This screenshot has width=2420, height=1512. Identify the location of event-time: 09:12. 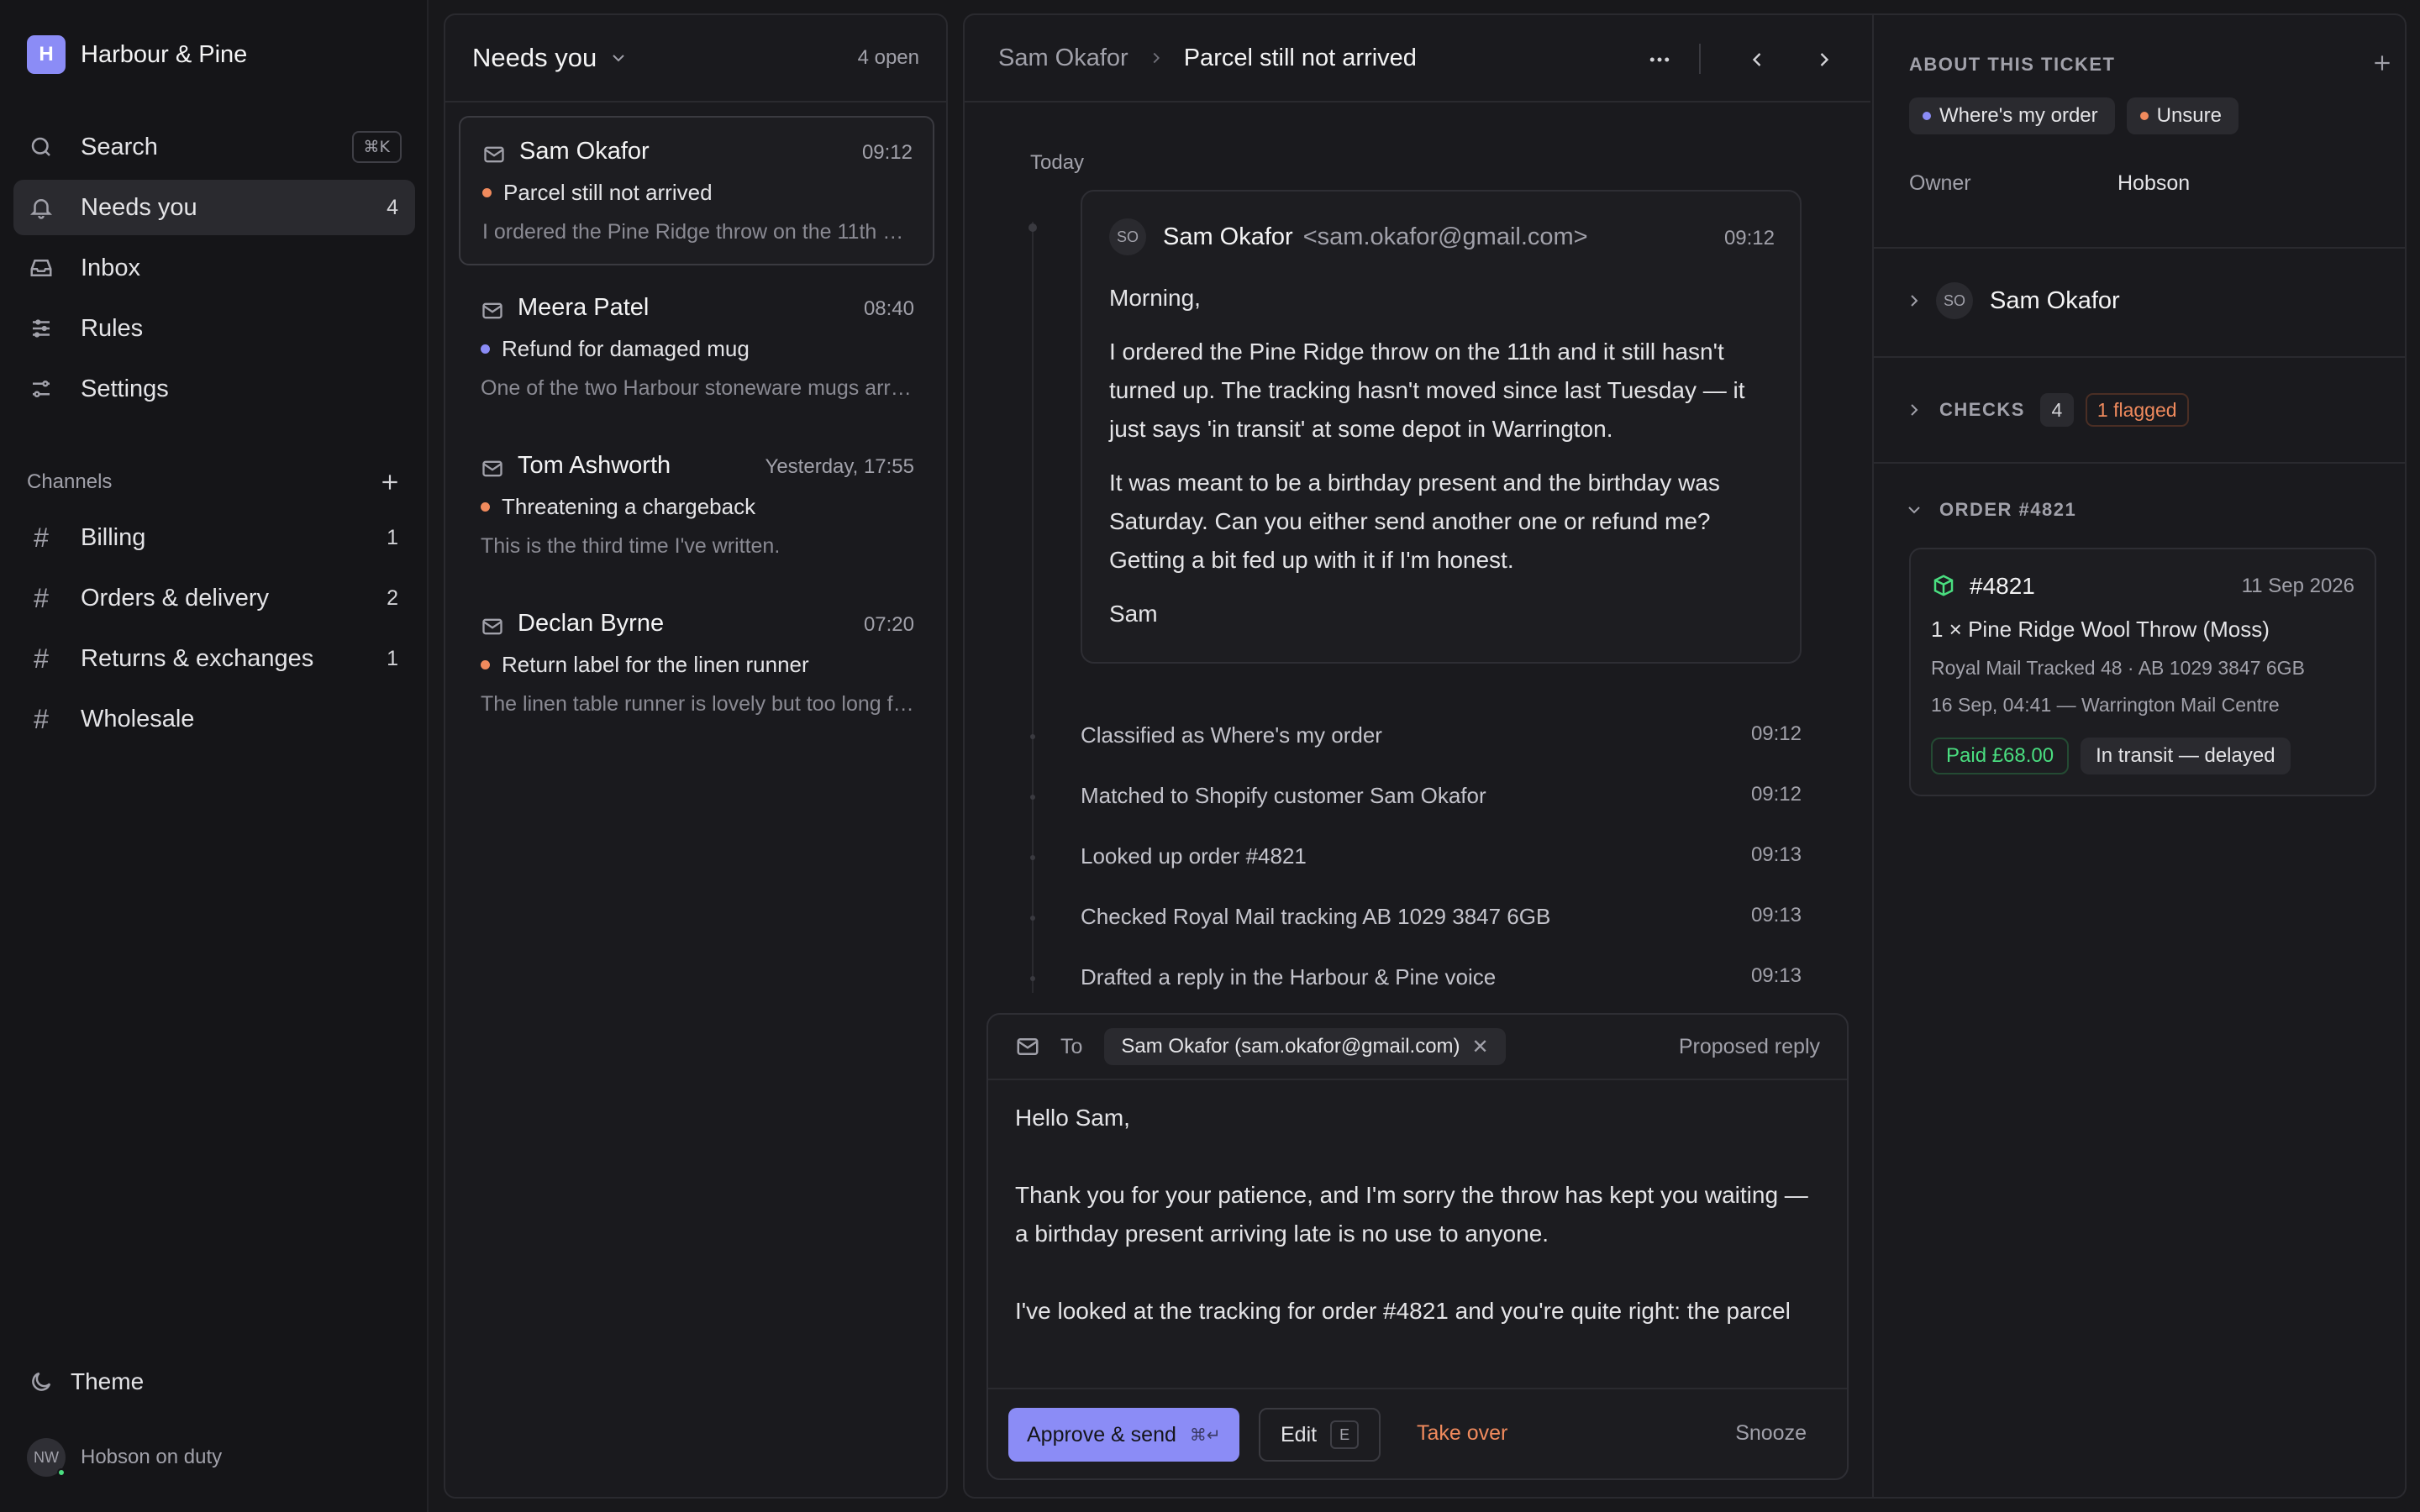
(1776, 794).